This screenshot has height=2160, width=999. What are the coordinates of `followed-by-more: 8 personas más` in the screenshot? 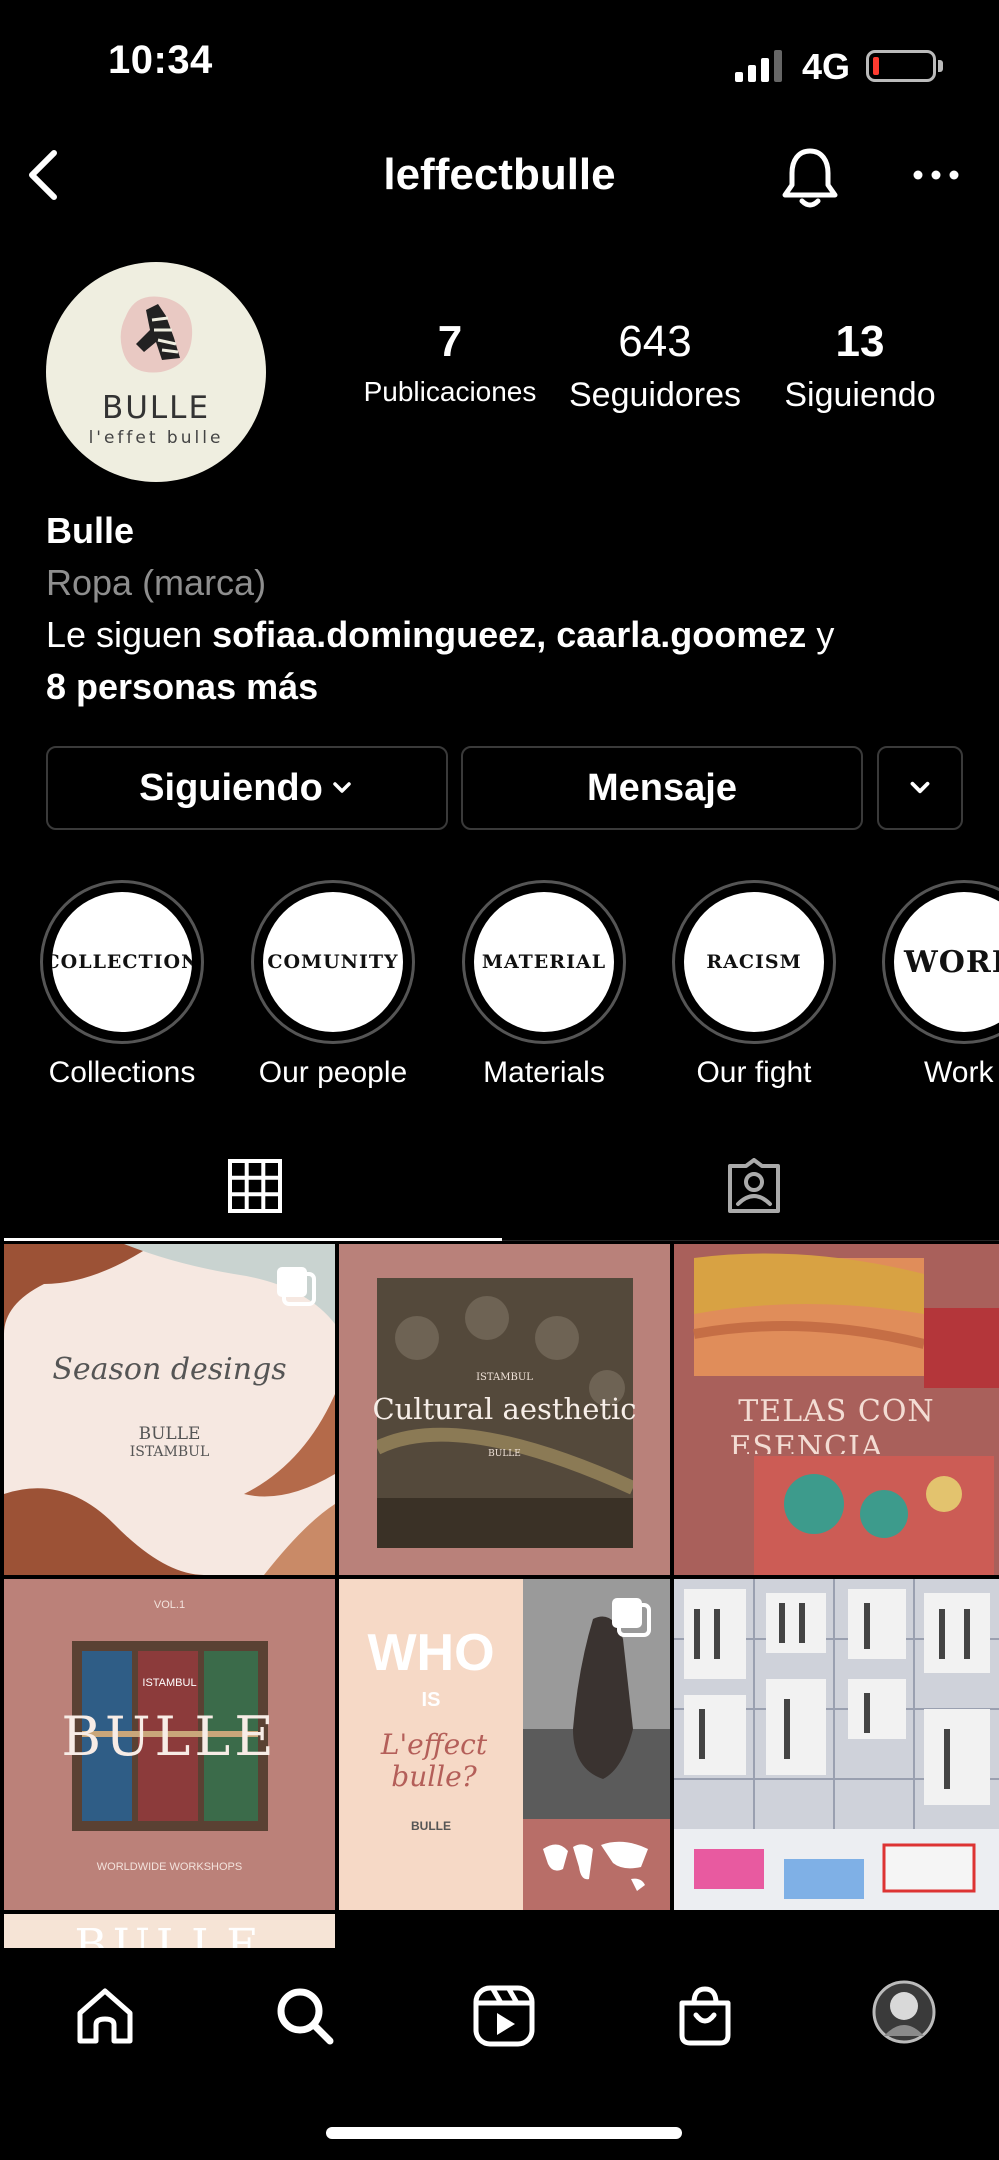 It's located at (182, 686).